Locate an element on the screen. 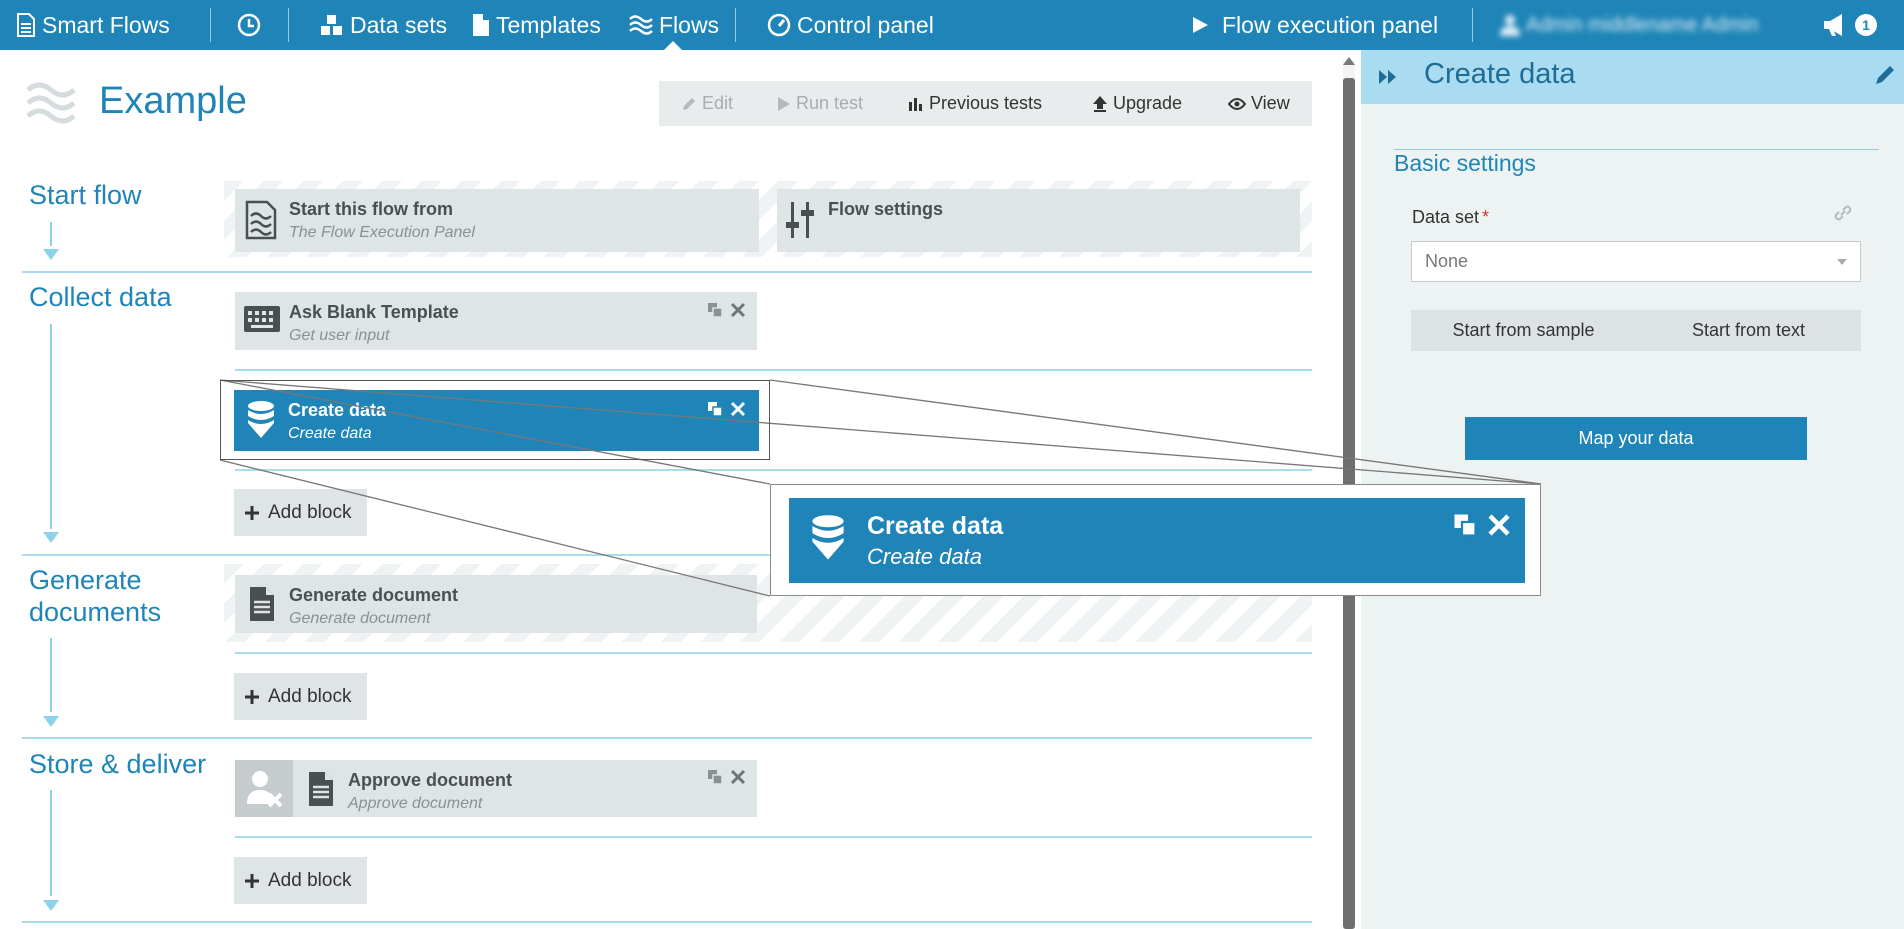 The image size is (1904, 929). upgrade-button: Upgrade is located at coordinates (1137, 103).